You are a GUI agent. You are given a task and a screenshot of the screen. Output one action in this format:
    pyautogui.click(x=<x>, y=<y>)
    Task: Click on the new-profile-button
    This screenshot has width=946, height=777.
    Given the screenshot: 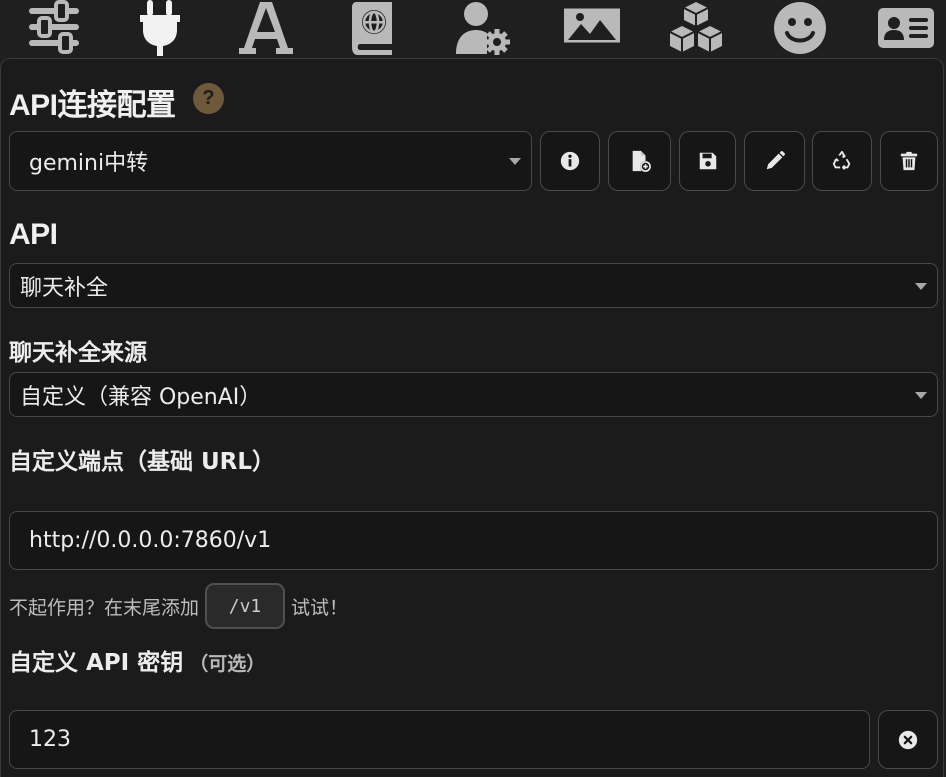 What is the action you would take?
    pyautogui.click(x=639, y=161)
    